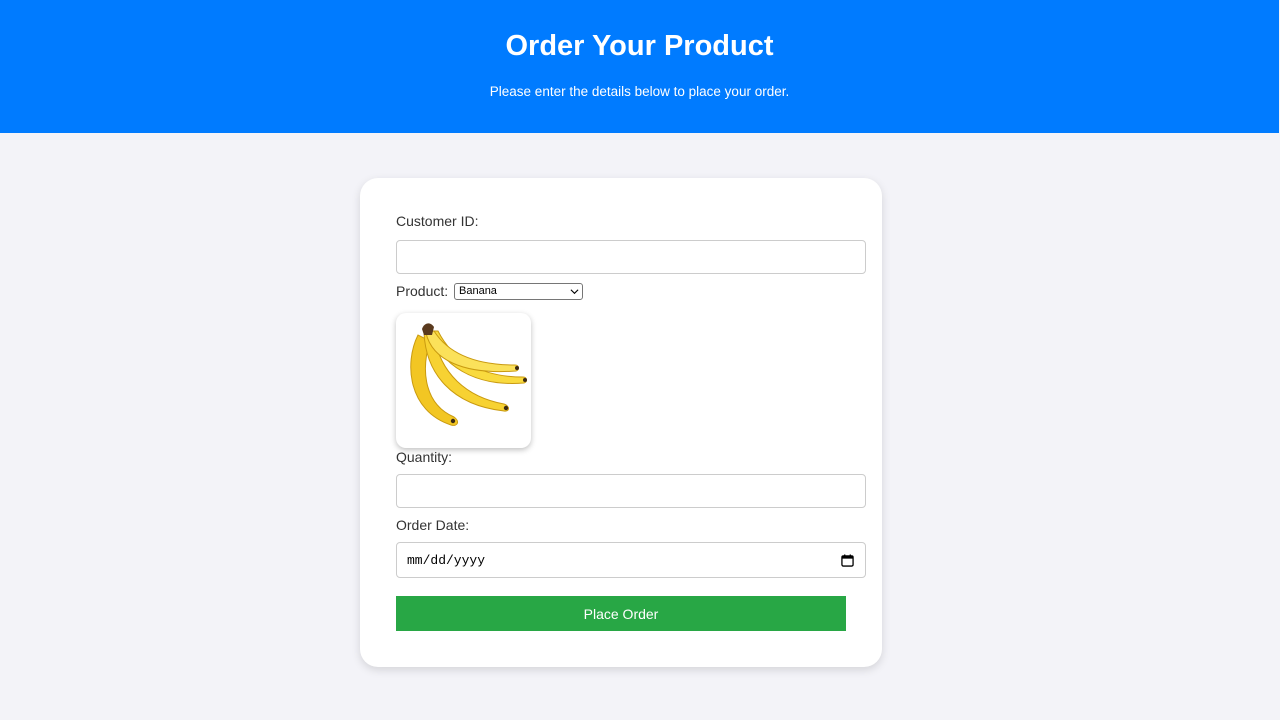  Describe the element at coordinates (621, 613) in the screenshot. I see `place-order-button: Place Order` at that location.